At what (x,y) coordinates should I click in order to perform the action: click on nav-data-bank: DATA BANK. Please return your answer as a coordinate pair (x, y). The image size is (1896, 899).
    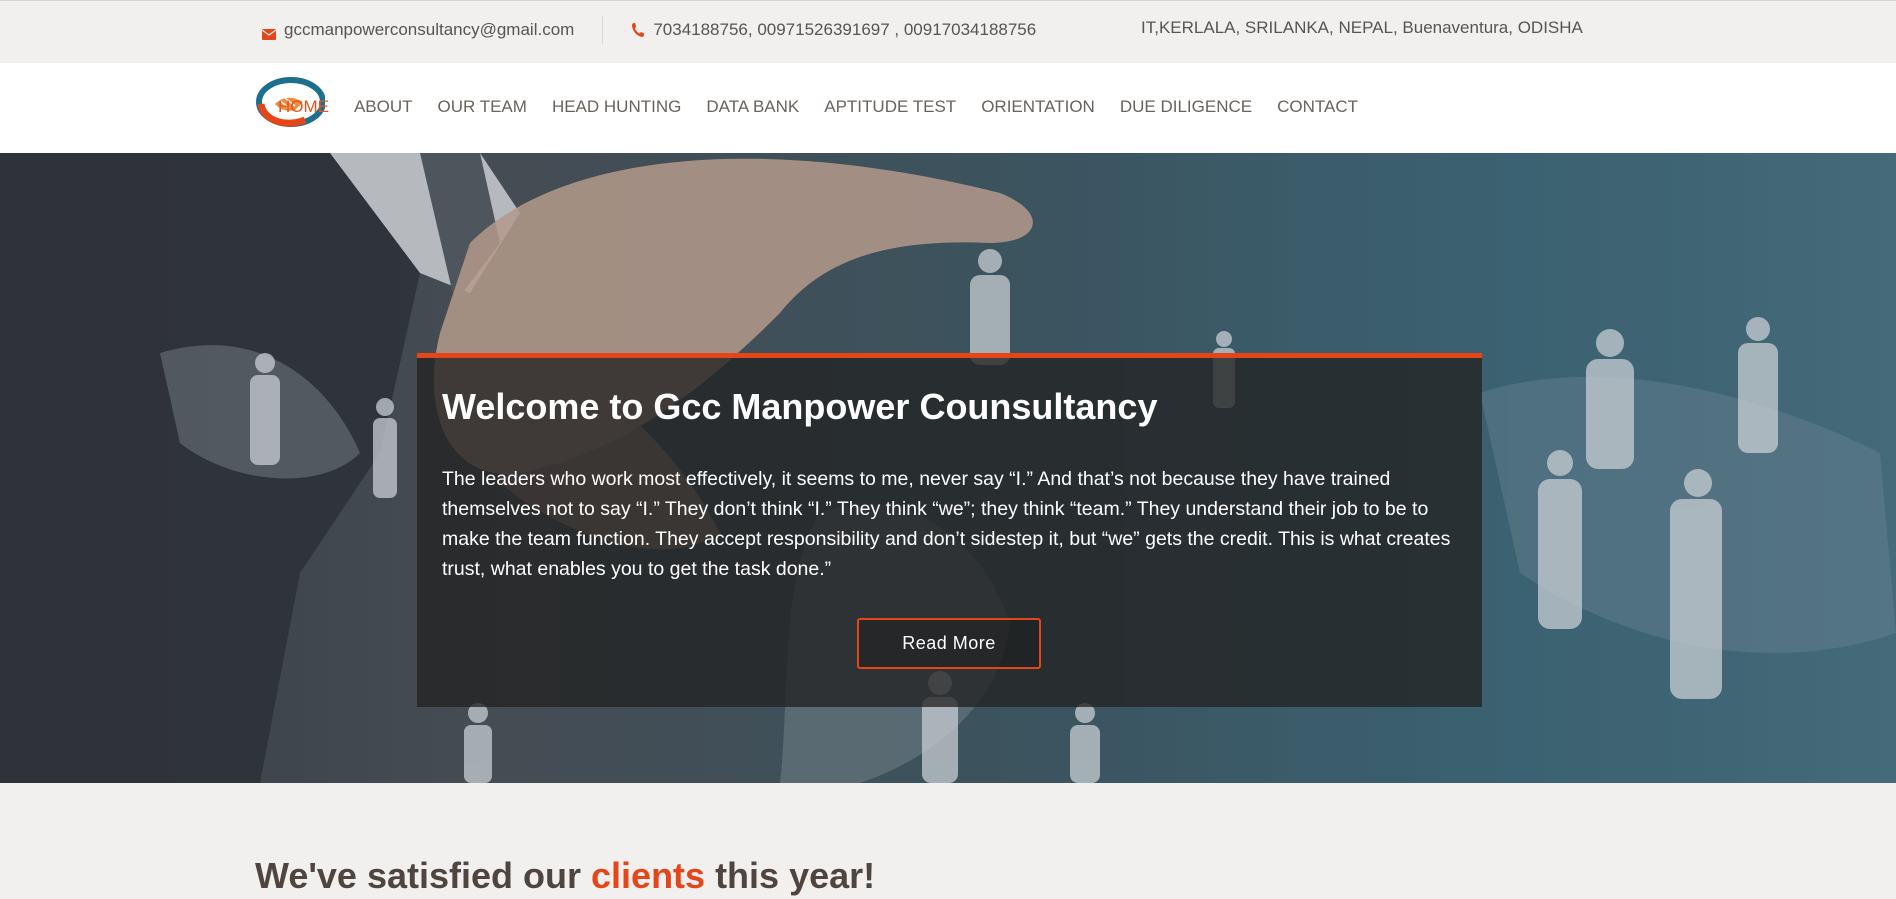
    Looking at the image, I should click on (752, 107).